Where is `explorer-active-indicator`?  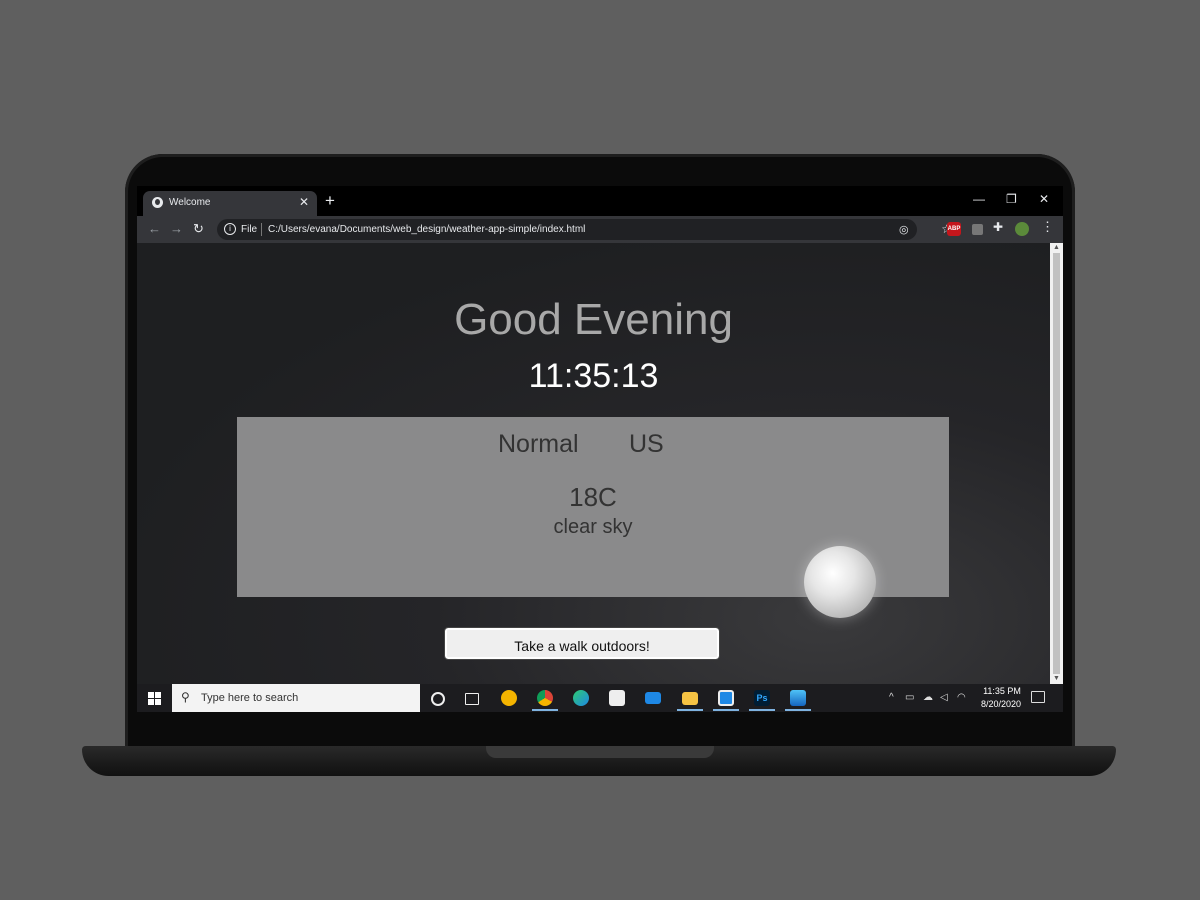 explorer-active-indicator is located at coordinates (690, 710).